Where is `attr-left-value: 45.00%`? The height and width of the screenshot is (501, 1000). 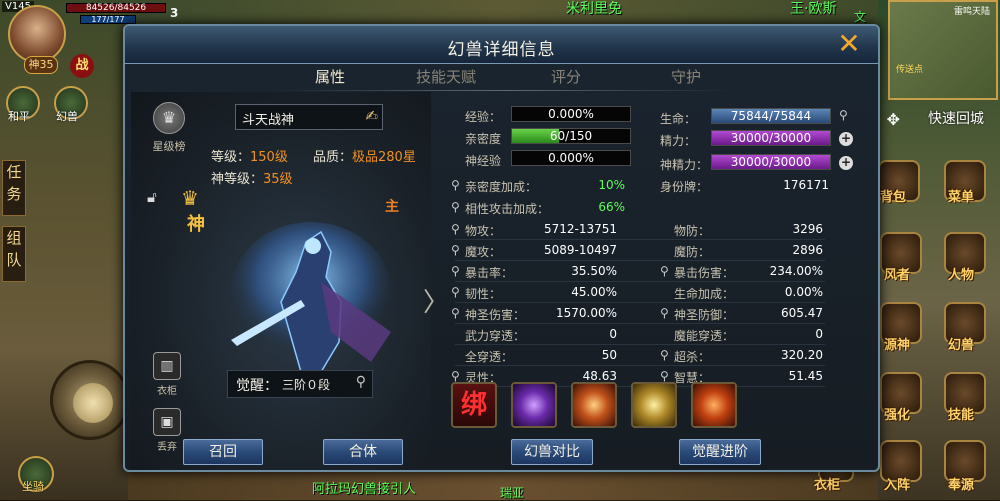
attr-left-value: 45.00% is located at coordinates (594, 292).